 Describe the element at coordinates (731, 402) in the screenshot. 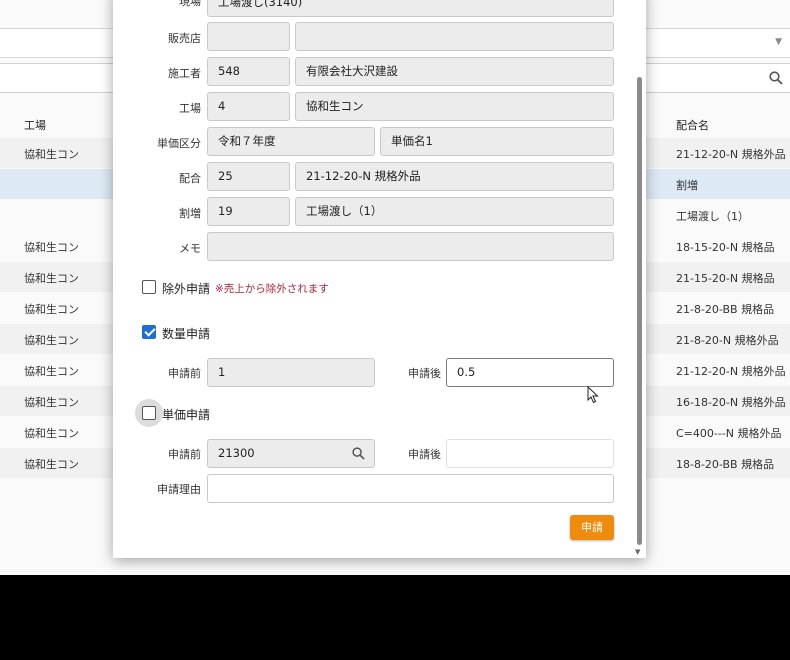

I see `cell-mix-name: 16-18-20-N 規格外品` at that location.